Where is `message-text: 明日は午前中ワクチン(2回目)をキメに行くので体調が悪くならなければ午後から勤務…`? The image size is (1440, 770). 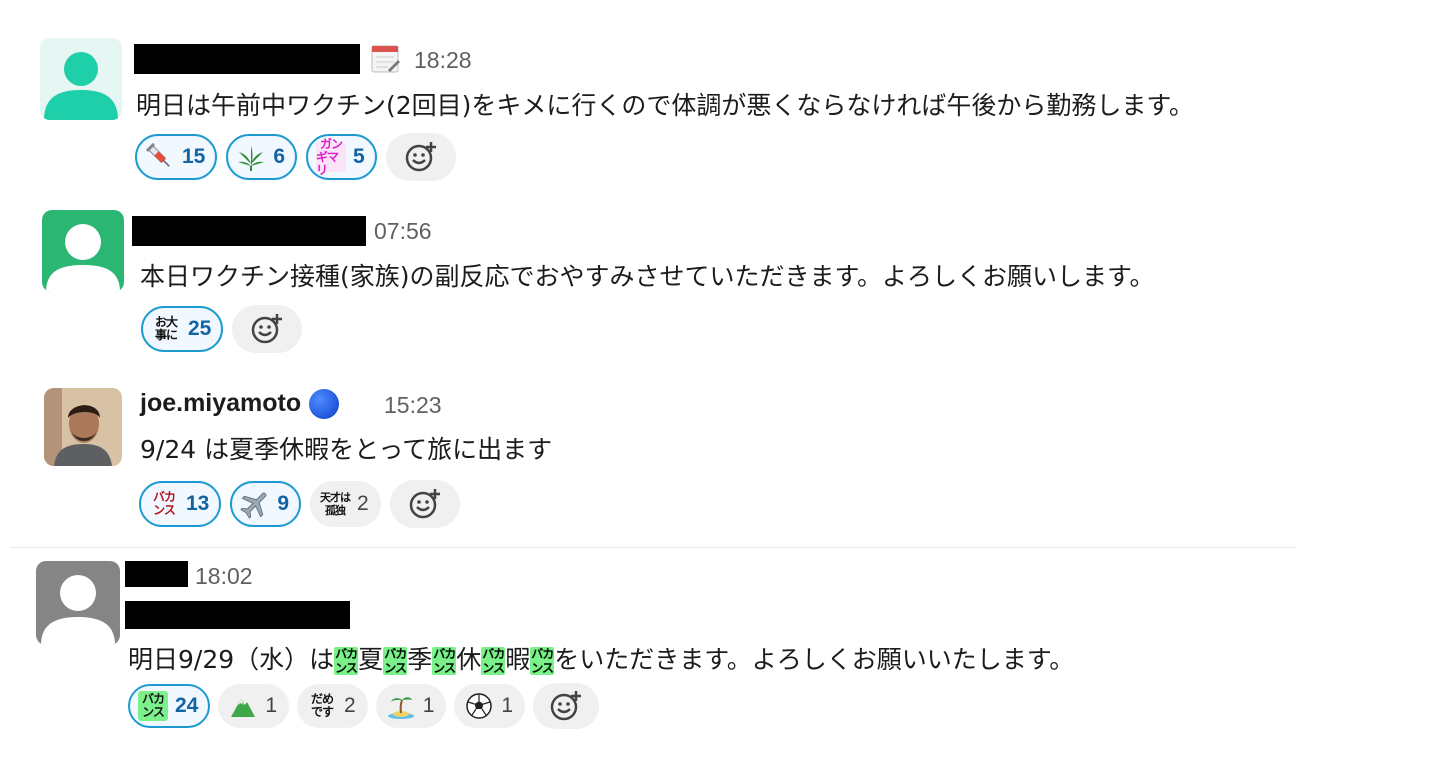 message-text: 明日は午前中ワクチン(2回目)をキメに行くので体調が悪くならなければ午後から勤務… is located at coordinates (665, 105).